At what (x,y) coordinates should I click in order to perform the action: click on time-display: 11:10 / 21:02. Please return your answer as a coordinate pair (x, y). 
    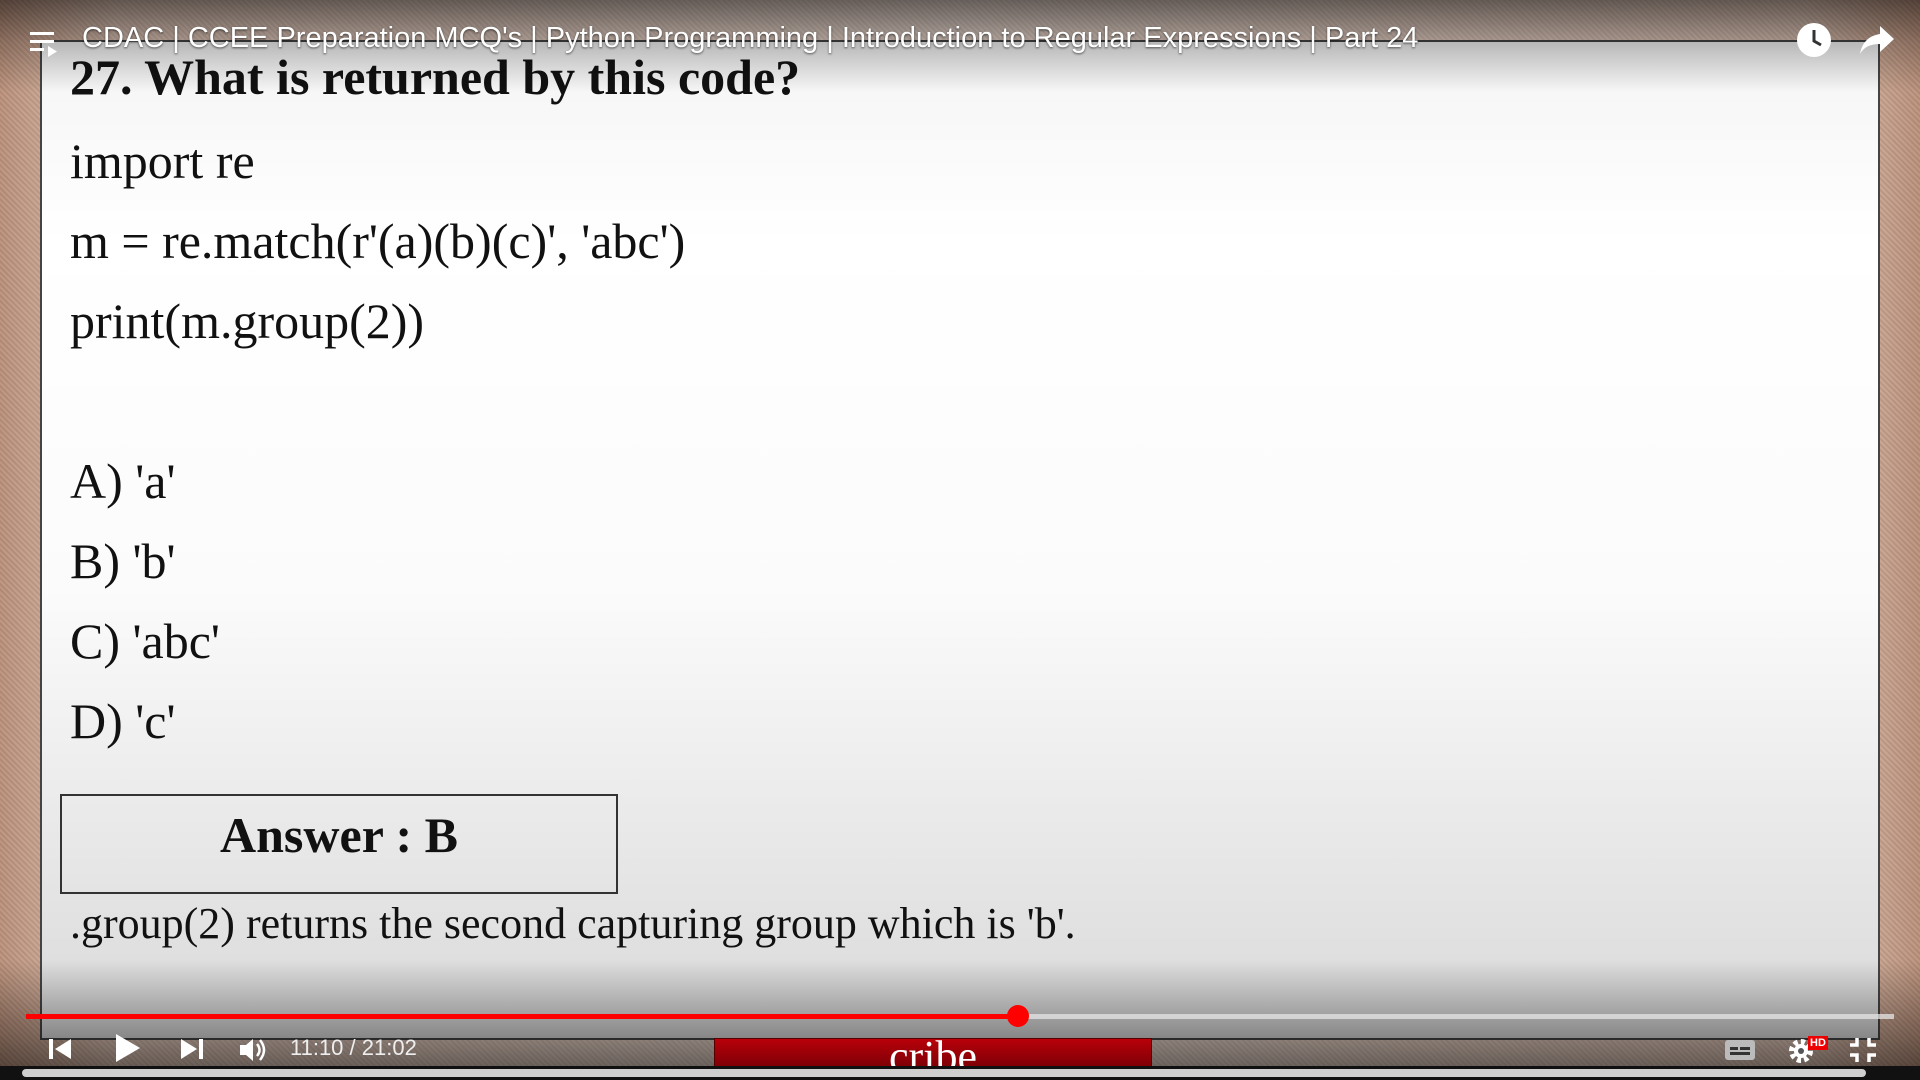
    Looking at the image, I should click on (353, 1047).